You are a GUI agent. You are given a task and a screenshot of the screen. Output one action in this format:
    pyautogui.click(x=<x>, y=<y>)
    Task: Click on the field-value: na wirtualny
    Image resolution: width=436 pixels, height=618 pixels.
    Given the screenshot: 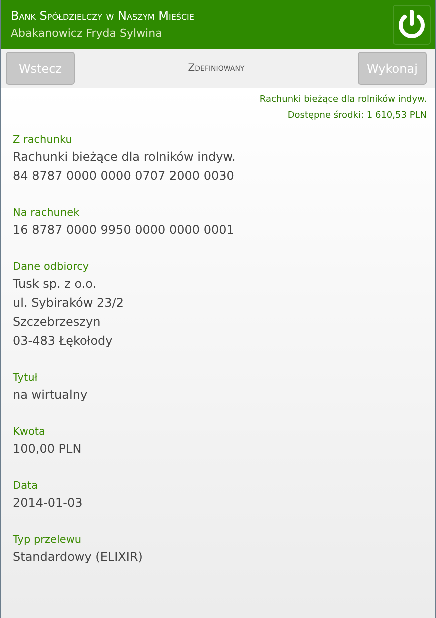 What is the action you would take?
    pyautogui.click(x=51, y=395)
    